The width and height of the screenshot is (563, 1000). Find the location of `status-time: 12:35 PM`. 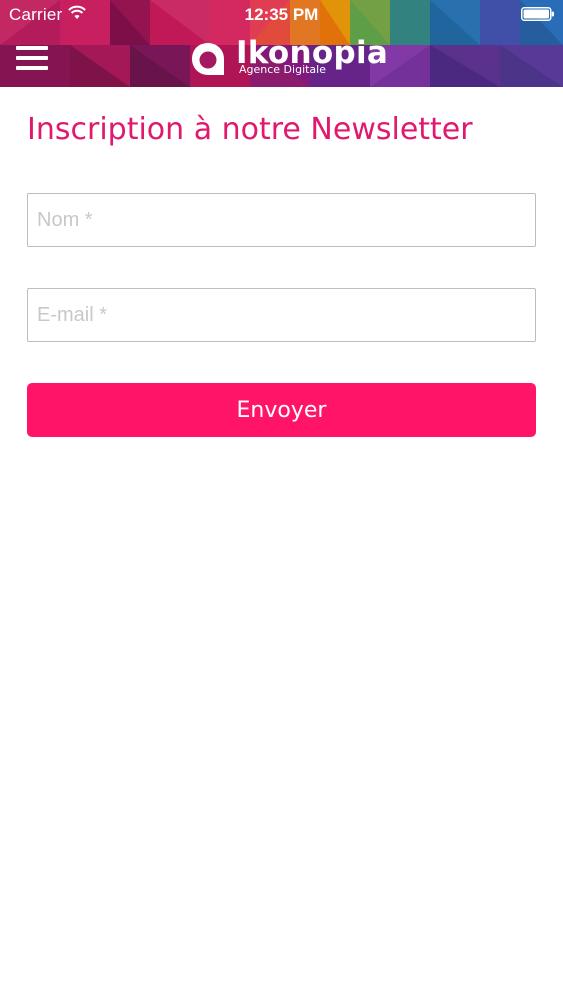

status-time: 12:35 PM is located at coordinates (281, 14).